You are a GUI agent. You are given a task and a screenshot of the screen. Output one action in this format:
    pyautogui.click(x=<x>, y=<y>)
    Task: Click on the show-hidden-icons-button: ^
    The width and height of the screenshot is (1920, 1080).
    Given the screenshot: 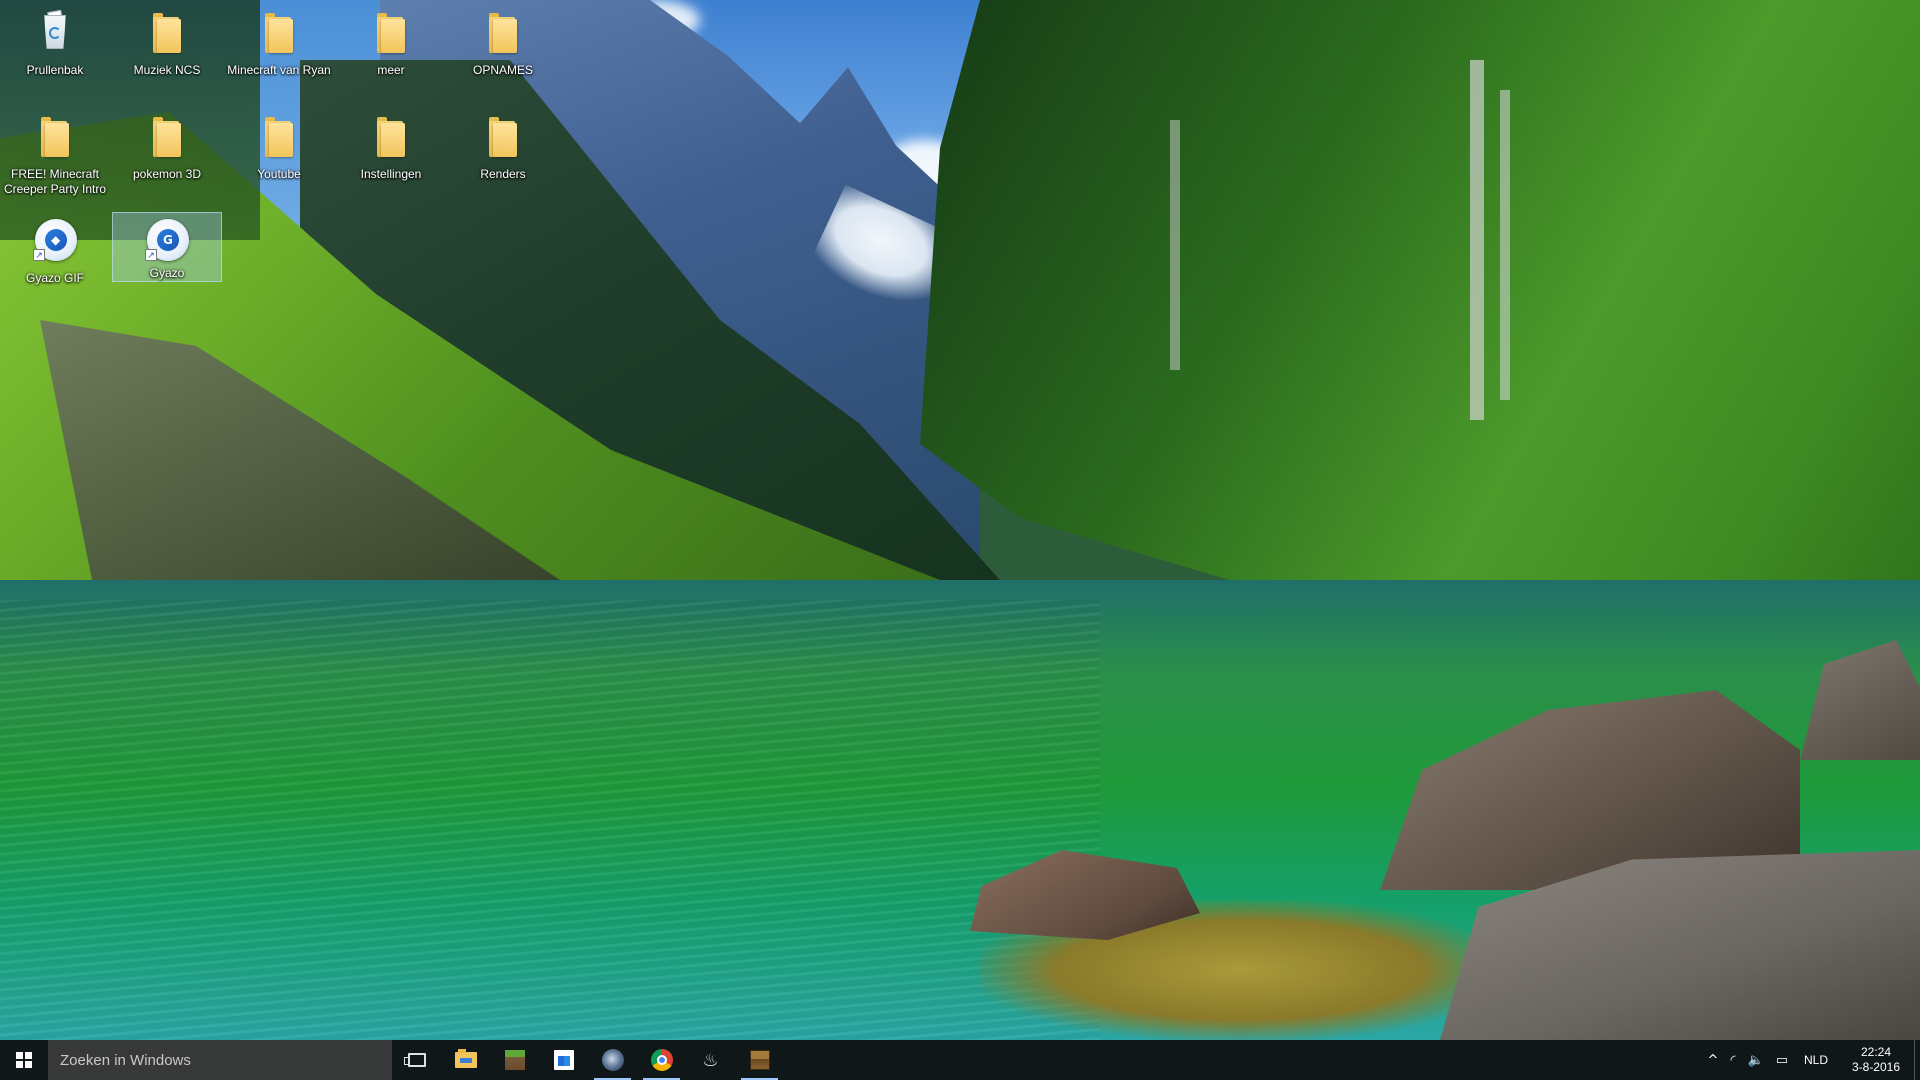 What is the action you would take?
    pyautogui.click(x=1713, y=1060)
    